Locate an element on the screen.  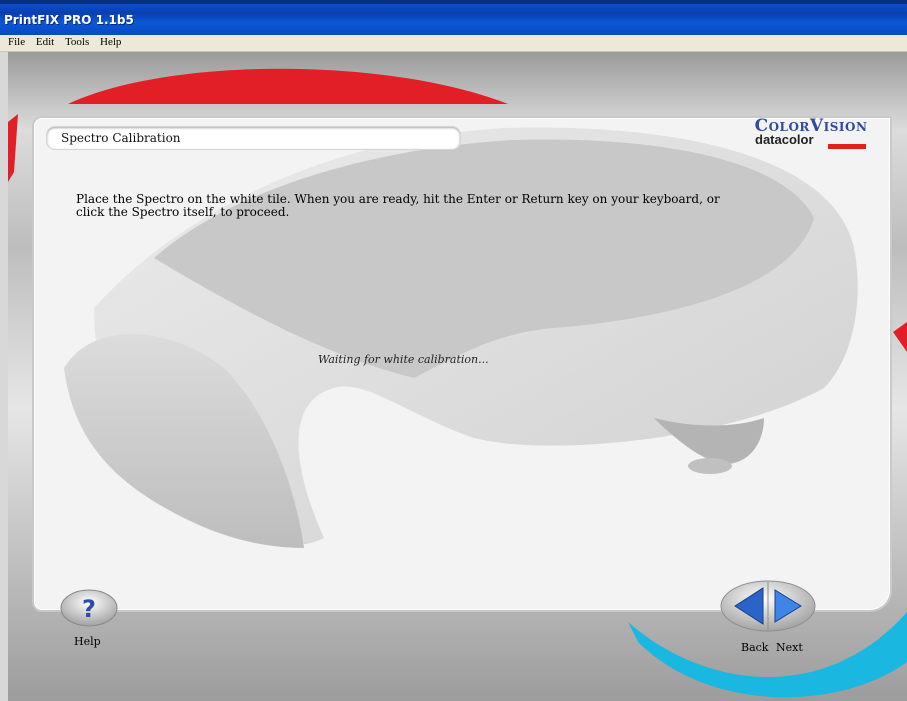
title-bar: PrintFIX PRO 1.1b5 is located at coordinates (453, 17).